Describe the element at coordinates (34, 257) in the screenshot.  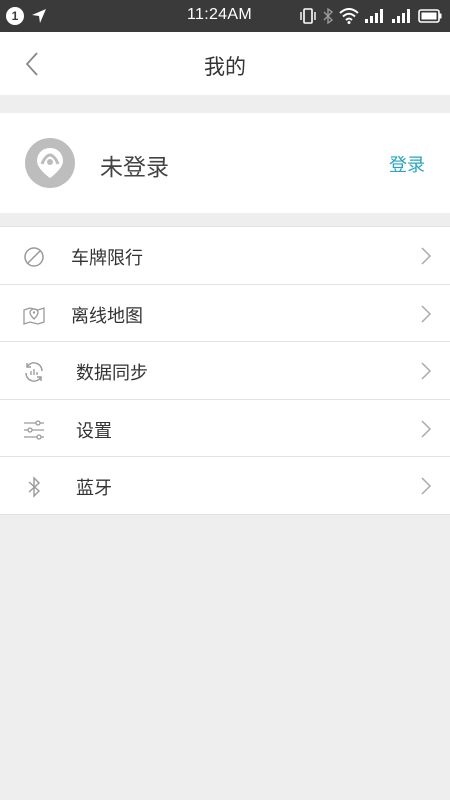
I see `no-entry-icon` at that location.